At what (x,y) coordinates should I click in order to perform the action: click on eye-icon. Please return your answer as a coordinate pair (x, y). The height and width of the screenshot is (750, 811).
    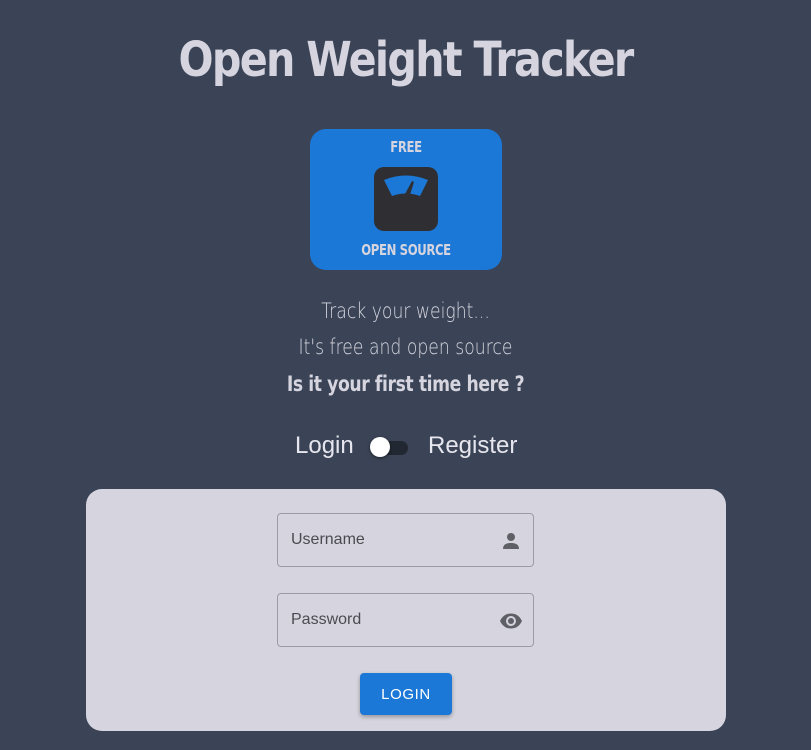
    Looking at the image, I should click on (511, 621).